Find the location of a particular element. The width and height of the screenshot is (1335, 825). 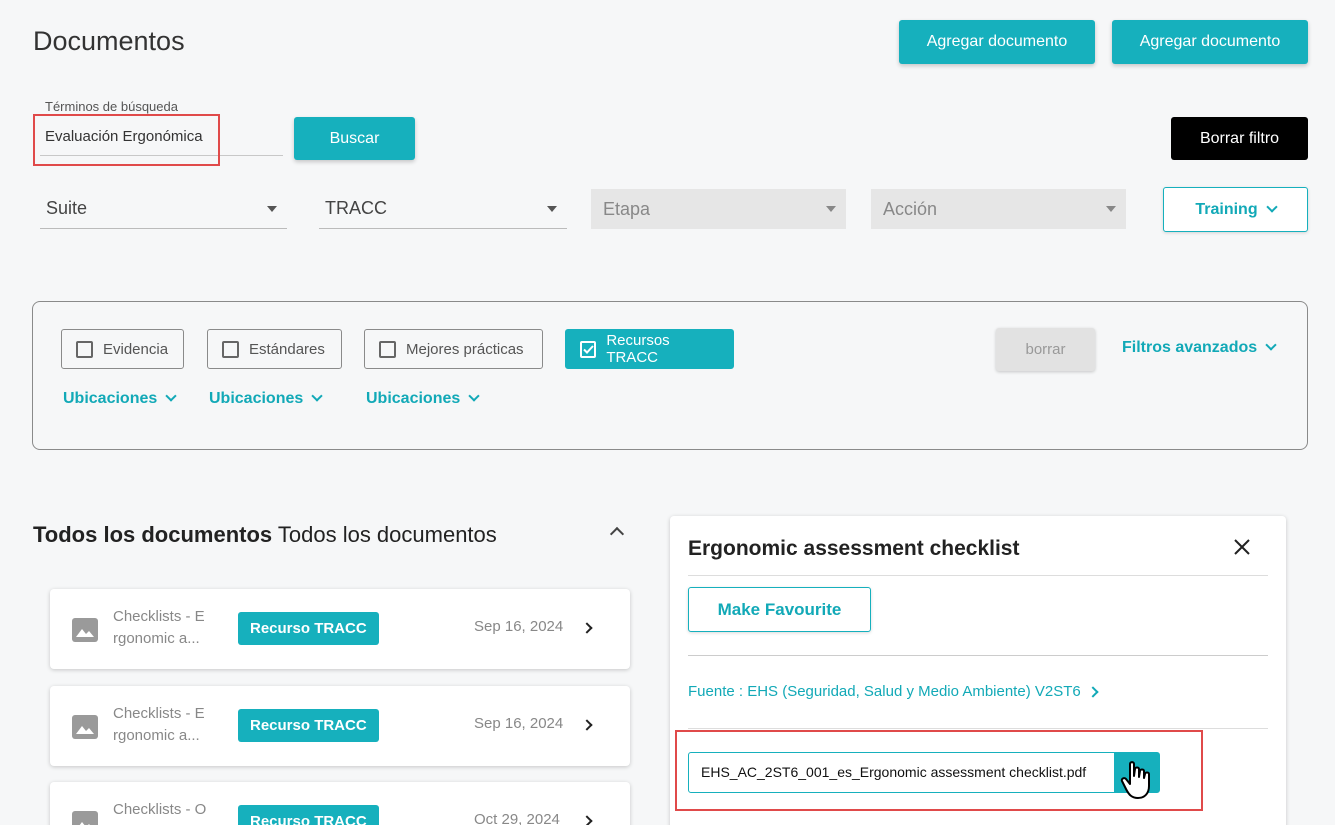

training-label: Training is located at coordinates (1226, 209).